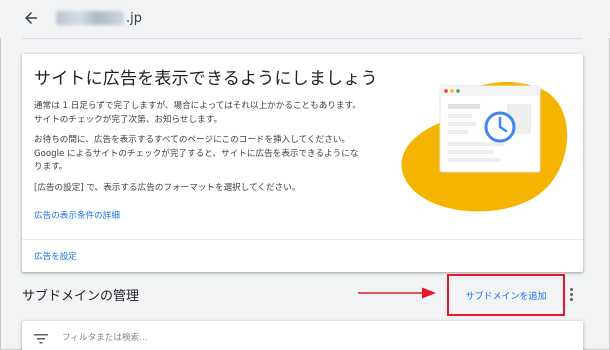  I want to click on site-domain: .jp, so click(99, 18).